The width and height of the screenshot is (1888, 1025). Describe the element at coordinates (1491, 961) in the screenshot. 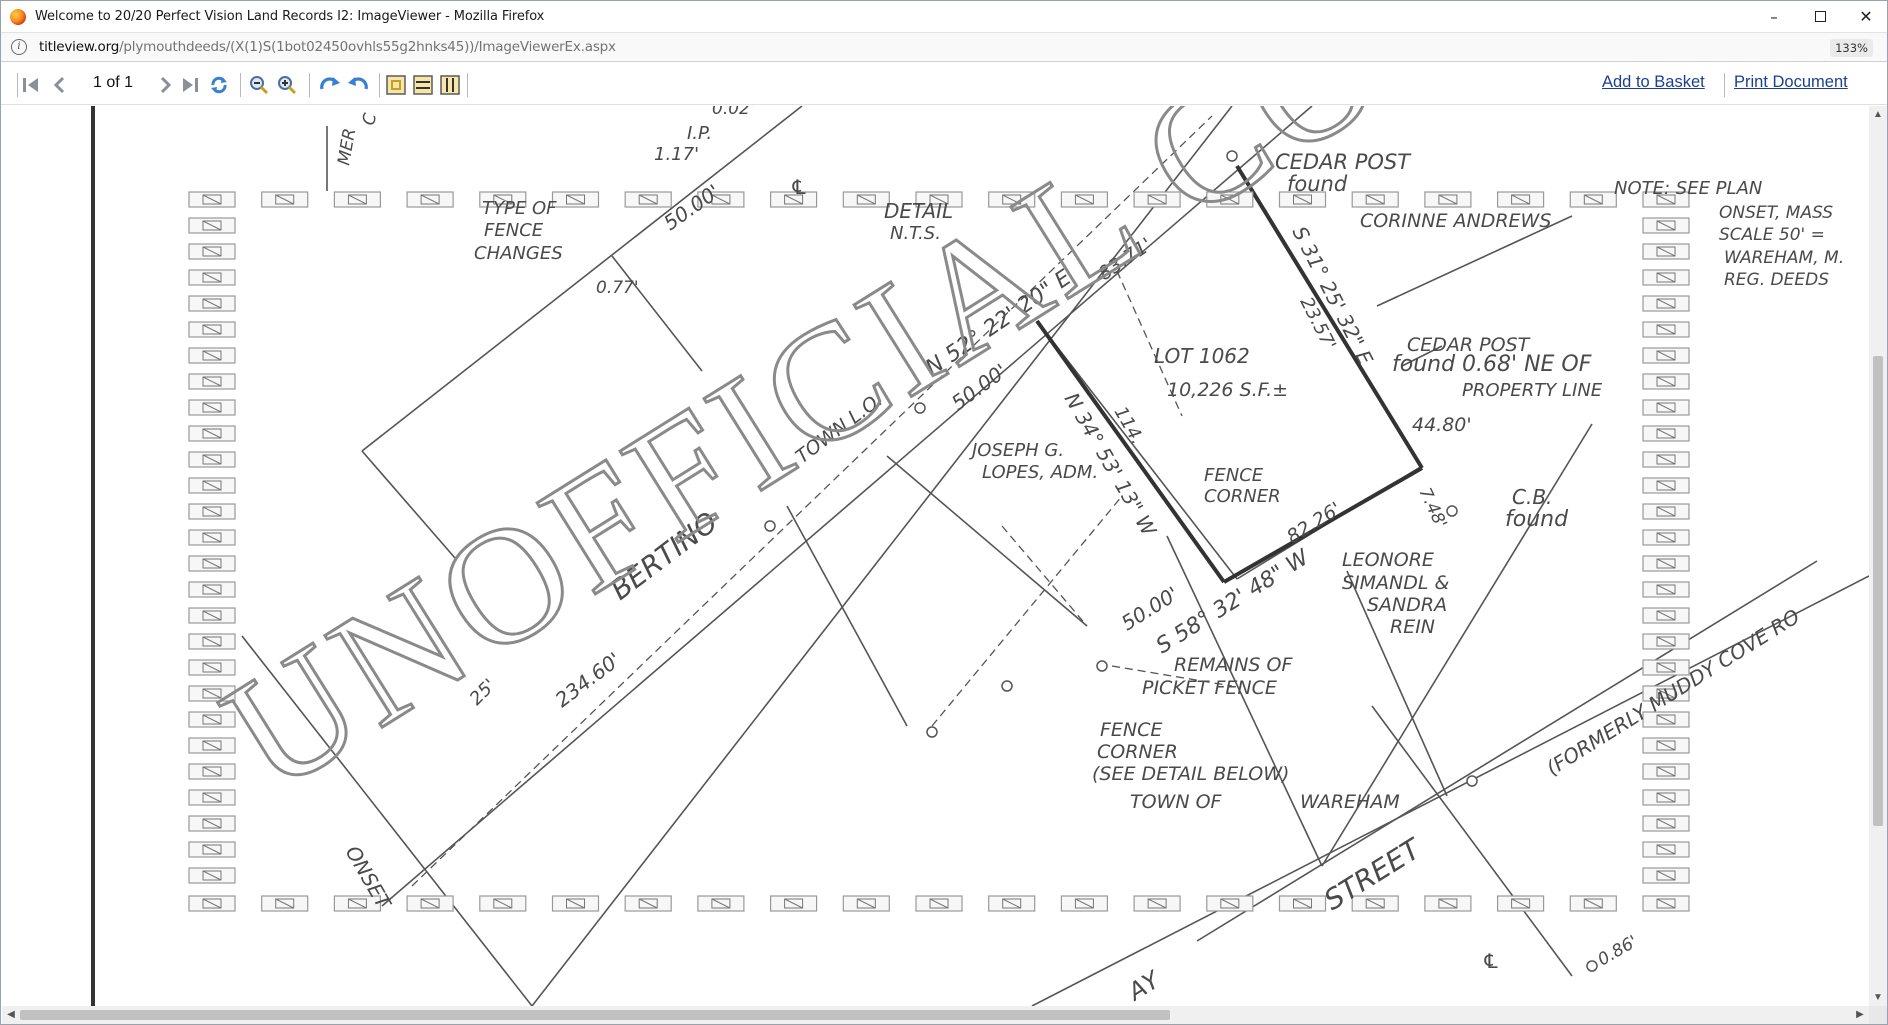

I see `drawing-label: ℄` at that location.